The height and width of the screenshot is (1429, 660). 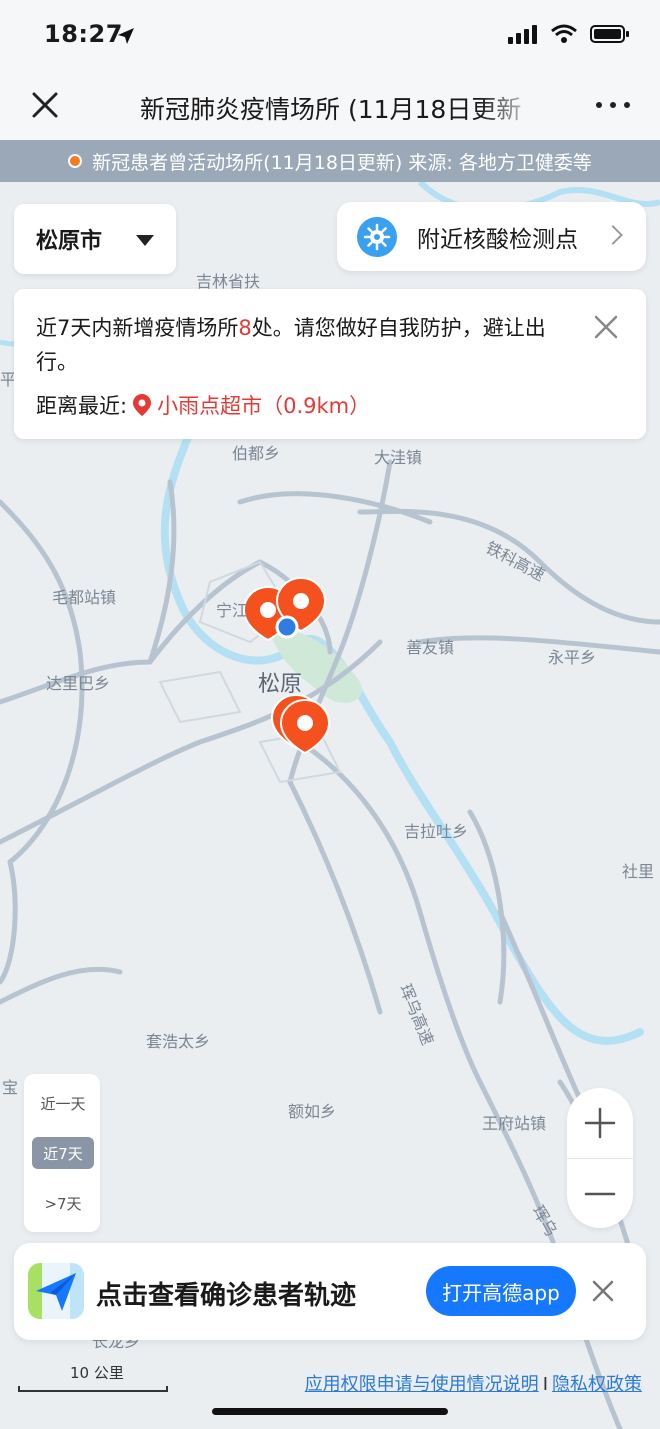 What do you see at coordinates (78, 683) in the screenshot?
I see `map-label: 达里巴乡` at bounding box center [78, 683].